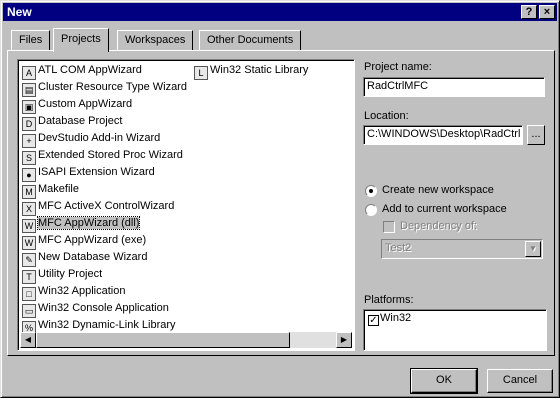 This screenshot has width=560, height=398. What do you see at coordinates (82, 71) in the screenshot?
I see `list-item: A ATL COM AppWizard` at bounding box center [82, 71].